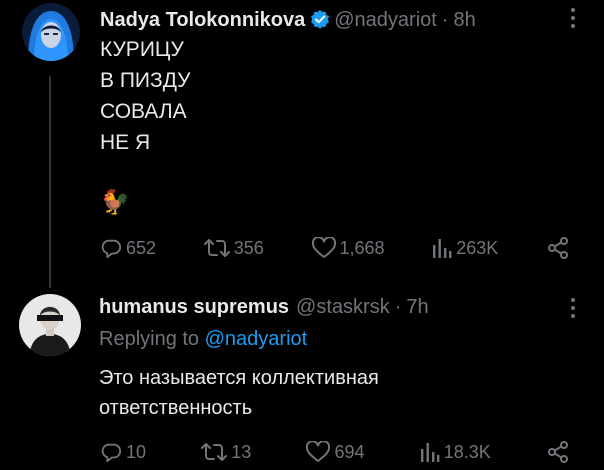 The image size is (604, 470). Describe the element at coordinates (417, 307) in the screenshot. I see `timestamp: 7h` at that location.